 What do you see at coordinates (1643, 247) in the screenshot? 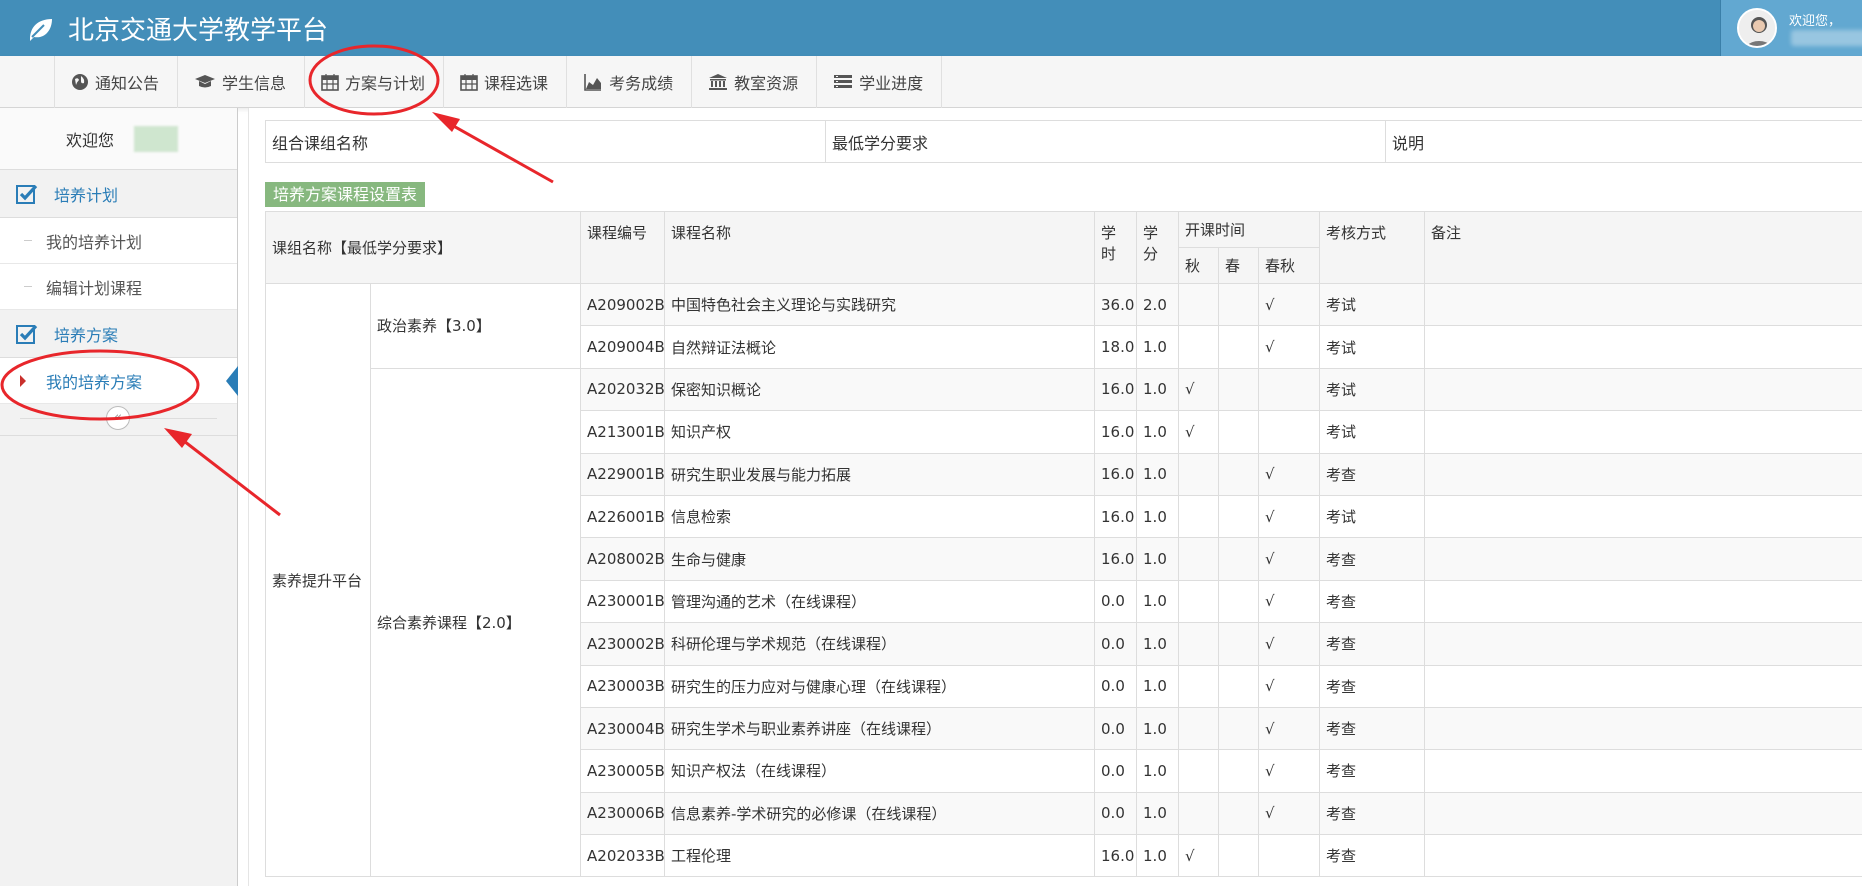
I see `header-remark: 备注` at bounding box center [1643, 247].